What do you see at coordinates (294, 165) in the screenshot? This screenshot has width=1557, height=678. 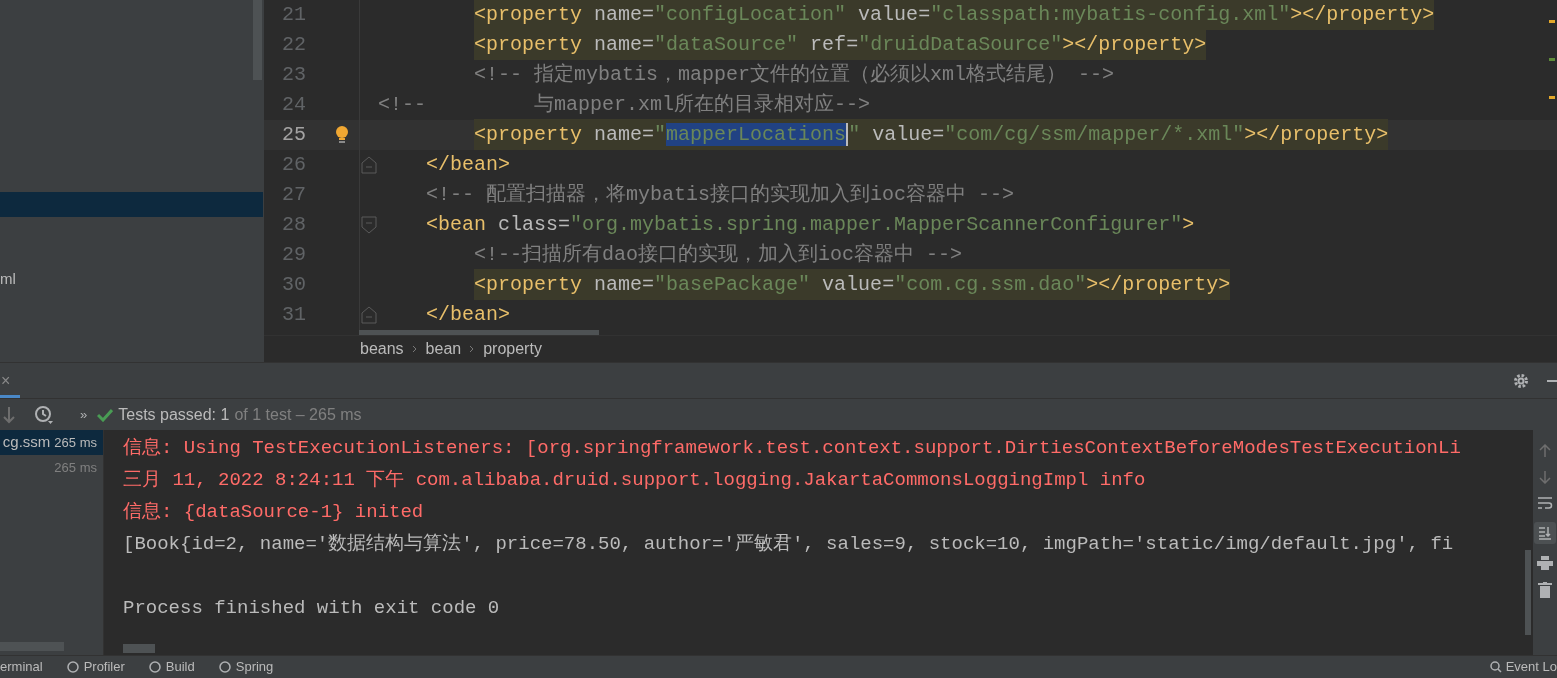 I see `line-number: 26` at bounding box center [294, 165].